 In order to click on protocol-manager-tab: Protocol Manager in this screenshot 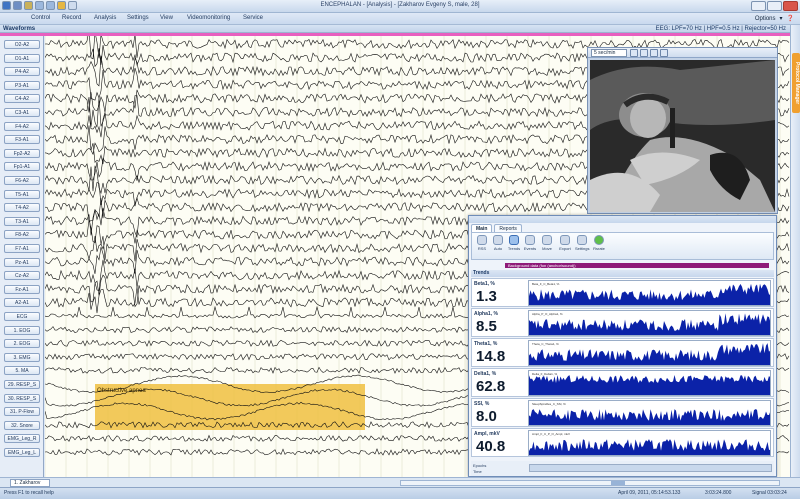, I will do `click(796, 83)`.